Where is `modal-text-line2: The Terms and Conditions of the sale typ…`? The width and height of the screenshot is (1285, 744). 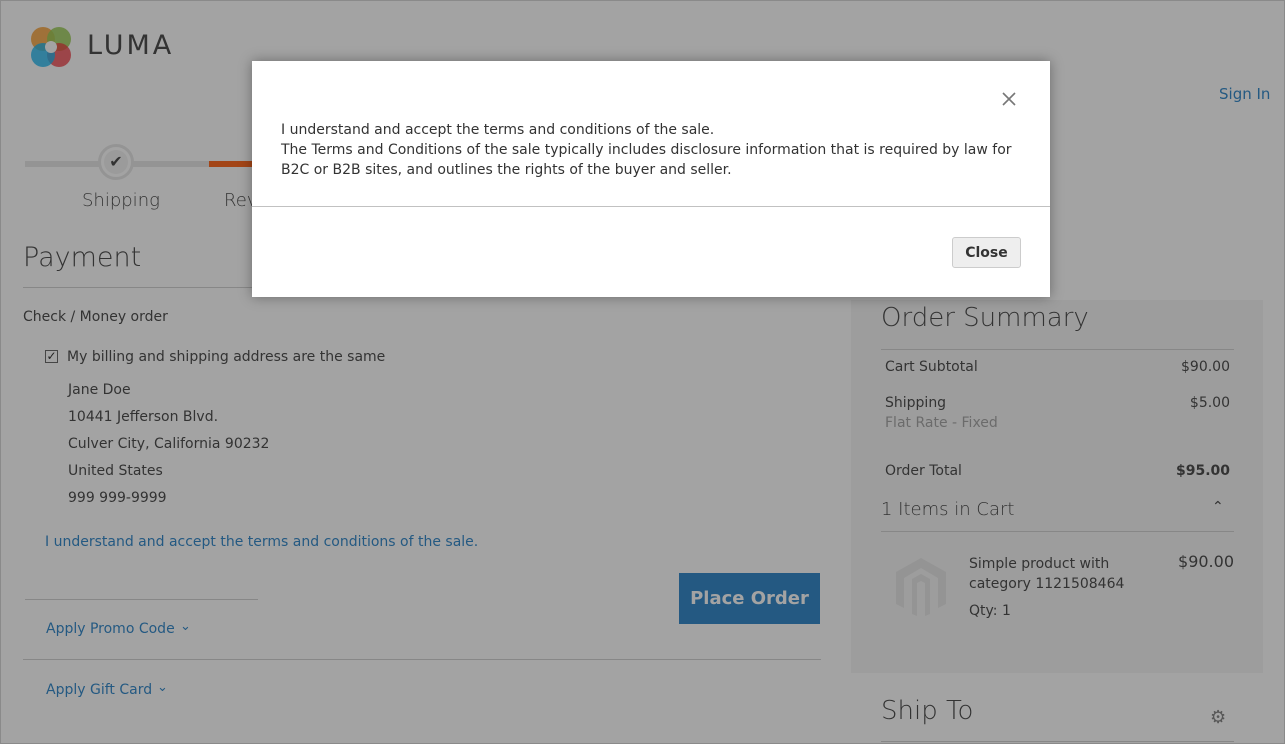
modal-text-line2: The Terms and Conditions of the sale typ… is located at coordinates (646, 160).